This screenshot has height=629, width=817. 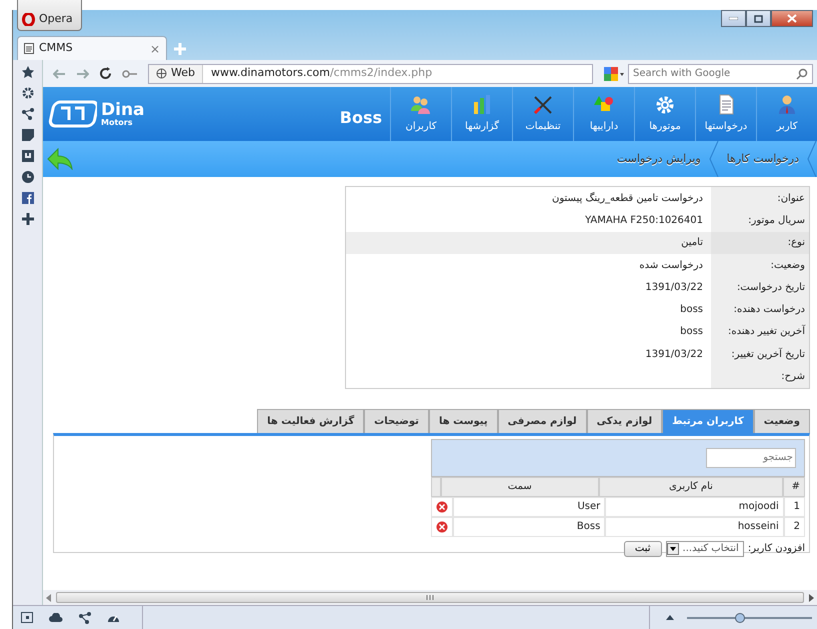 What do you see at coordinates (130, 74) in the screenshot?
I see `key-icon` at bounding box center [130, 74].